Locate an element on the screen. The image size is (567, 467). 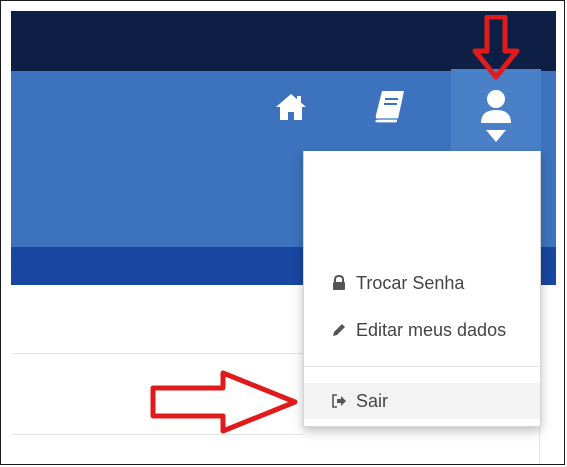
pencil-icon is located at coordinates (339, 330).